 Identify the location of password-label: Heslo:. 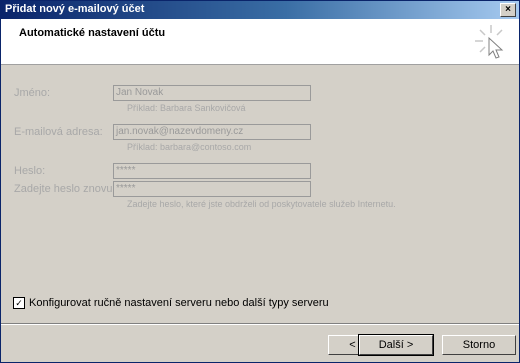
(30, 171).